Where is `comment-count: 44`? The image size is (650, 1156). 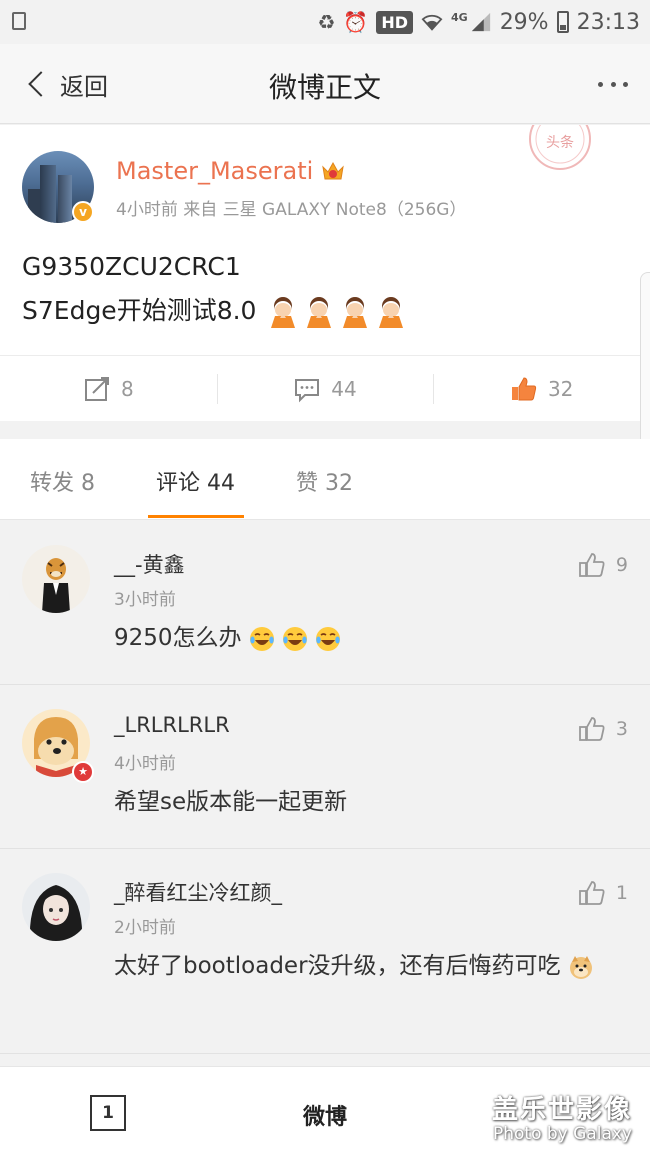 comment-count: 44 is located at coordinates (344, 388).